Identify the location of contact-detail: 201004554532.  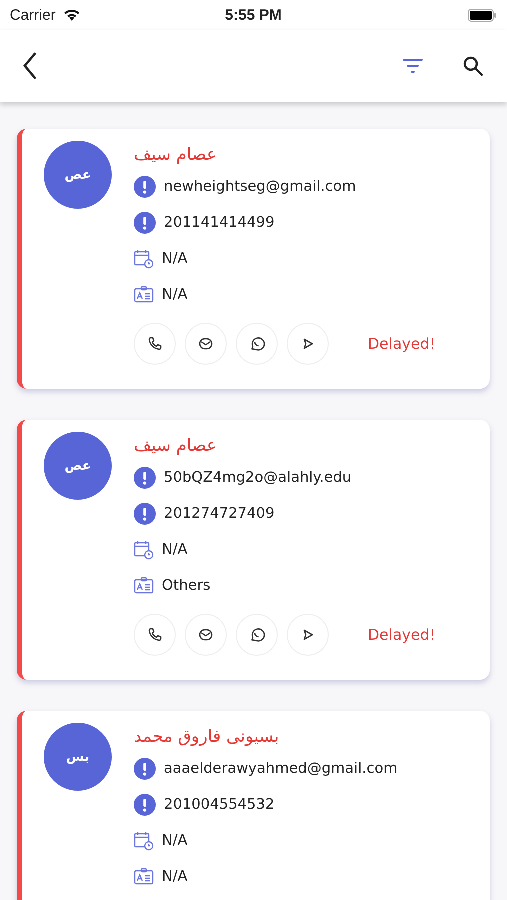
(219, 805).